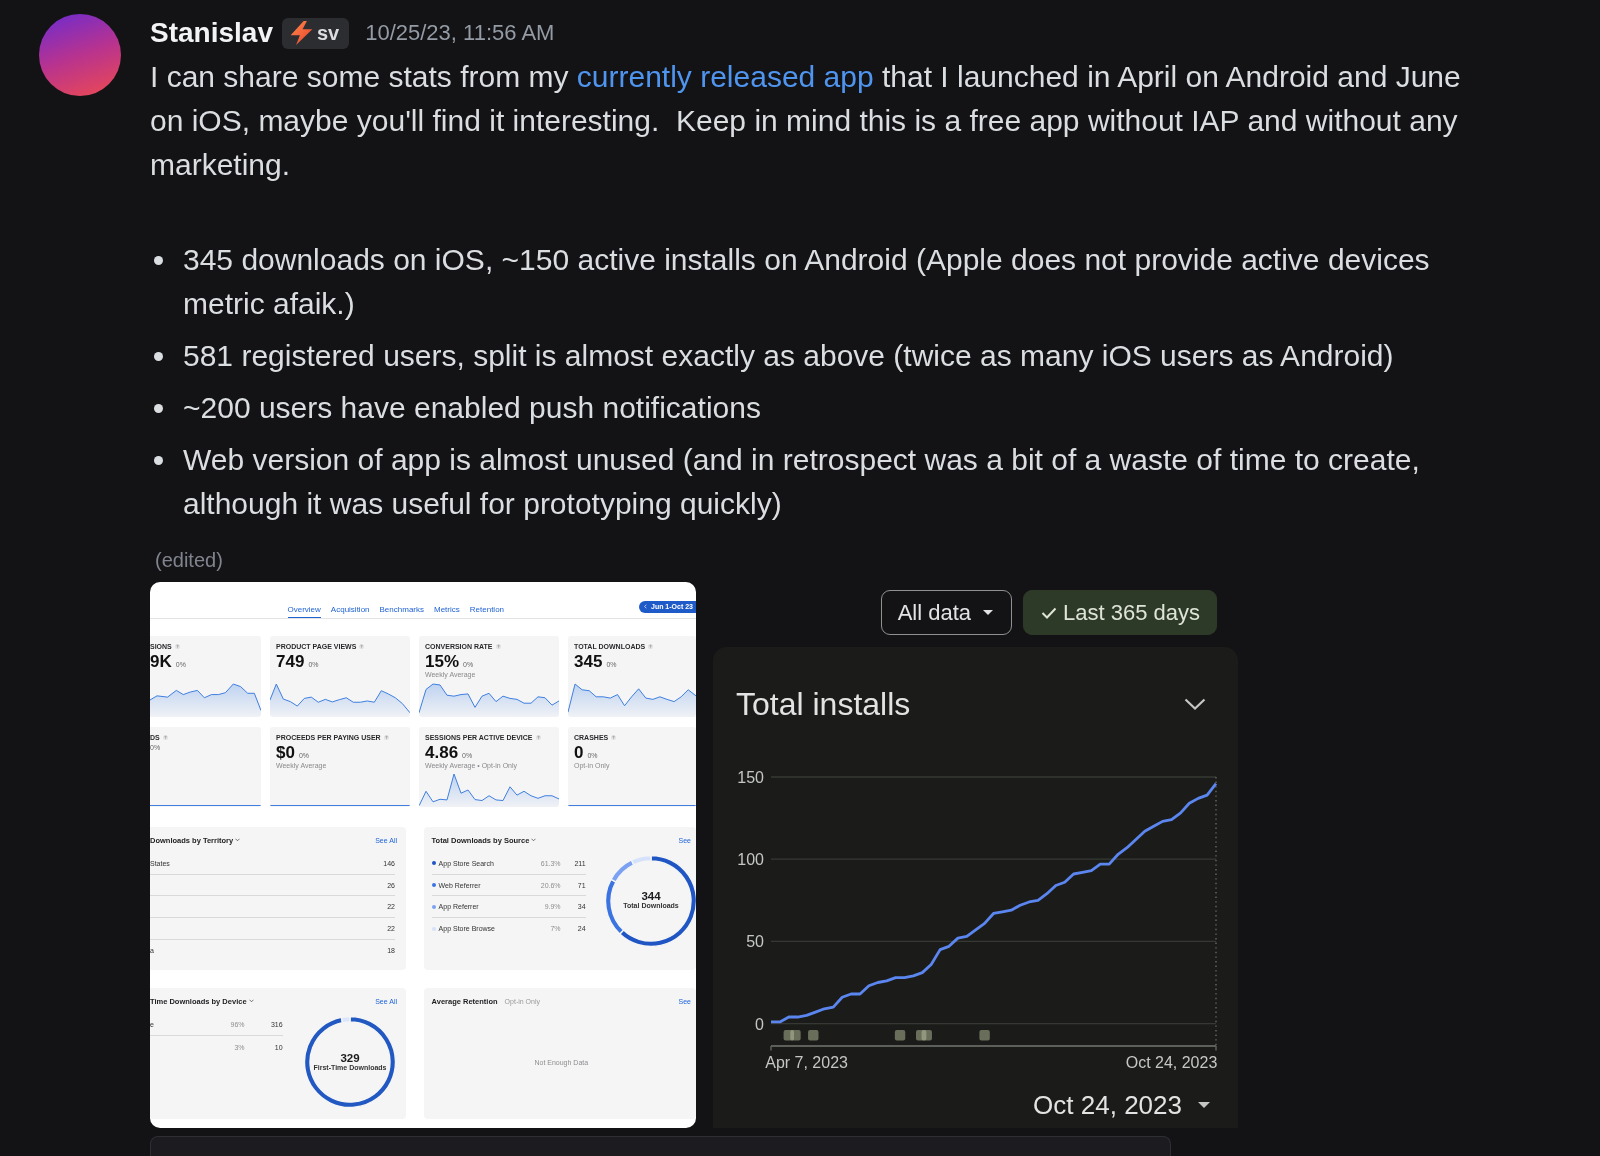 The image size is (1600, 1156). Describe the element at coordinates (285, 753) in the screenshot. I see `metric-value: $0` at that location.